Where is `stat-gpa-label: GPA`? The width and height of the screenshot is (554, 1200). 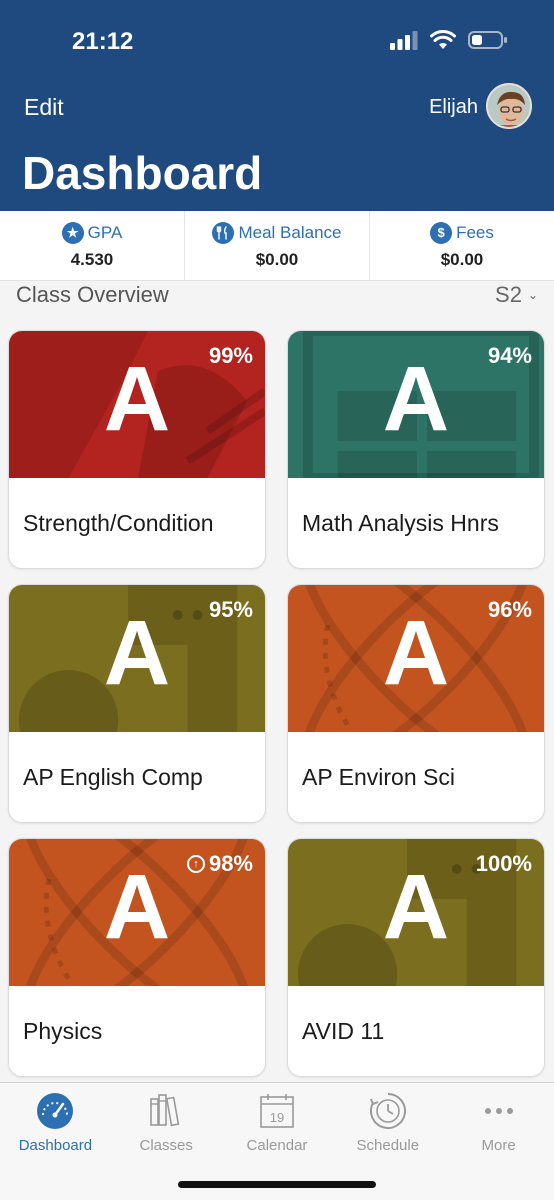
stat-gpa-label: GPA is located at coordinates (105, 232).